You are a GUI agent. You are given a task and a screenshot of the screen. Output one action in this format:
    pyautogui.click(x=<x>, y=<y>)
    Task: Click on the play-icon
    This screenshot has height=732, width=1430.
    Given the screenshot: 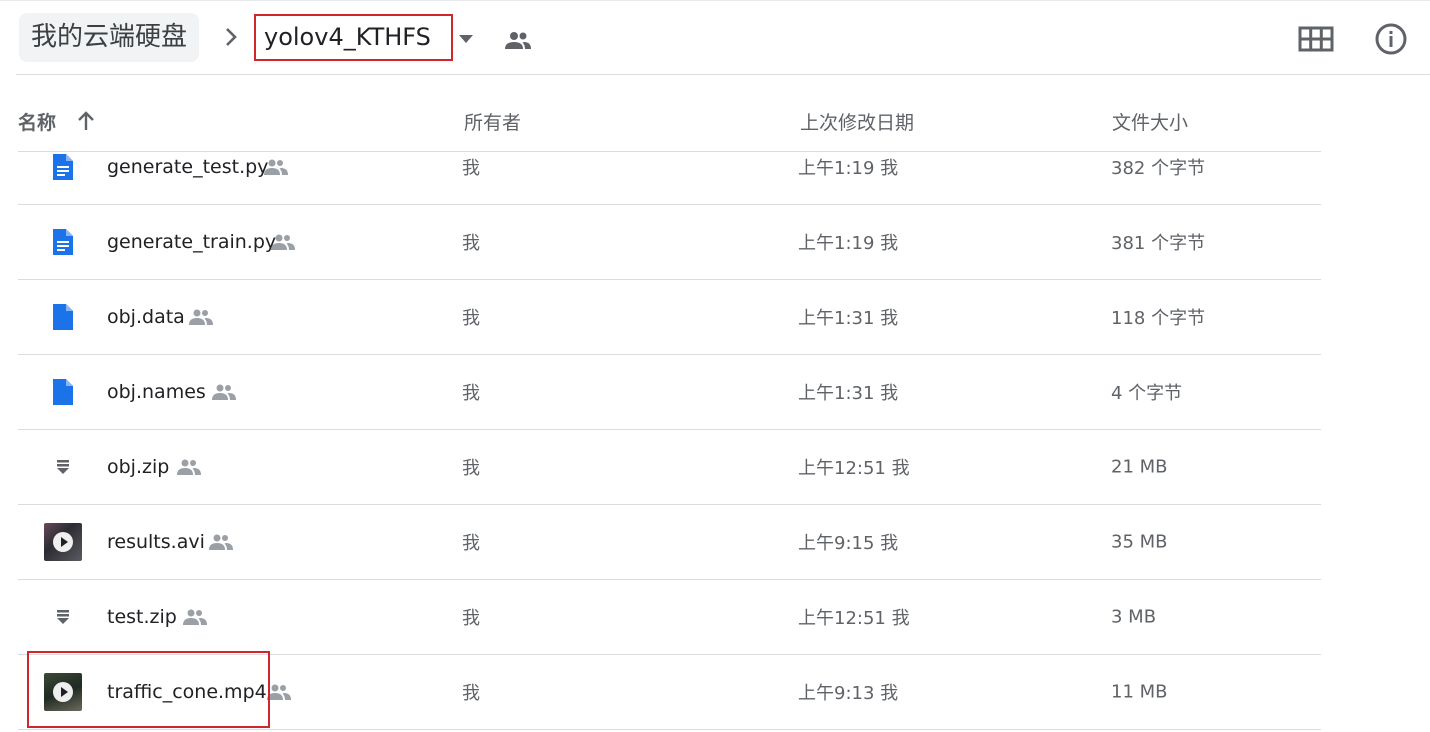 What is the action you would take?
    pyautogui.click(x=63, y=541)
    